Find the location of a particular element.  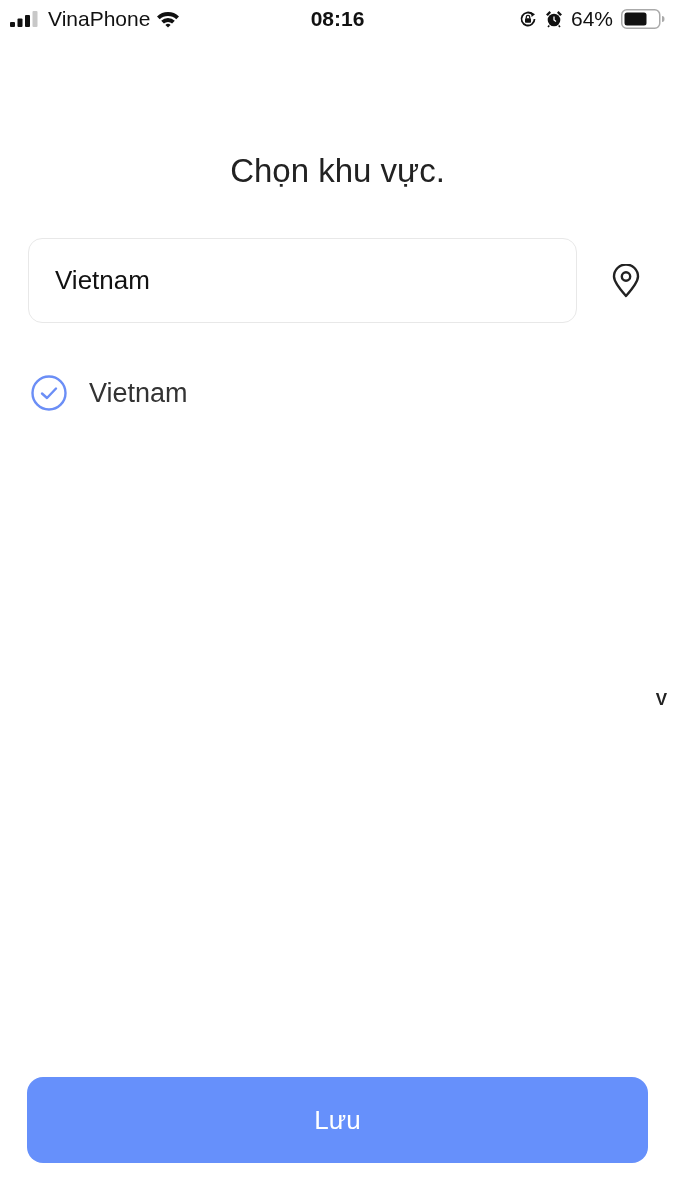

page-title: Chọn khu vực. is located at coordinates (337, 171).